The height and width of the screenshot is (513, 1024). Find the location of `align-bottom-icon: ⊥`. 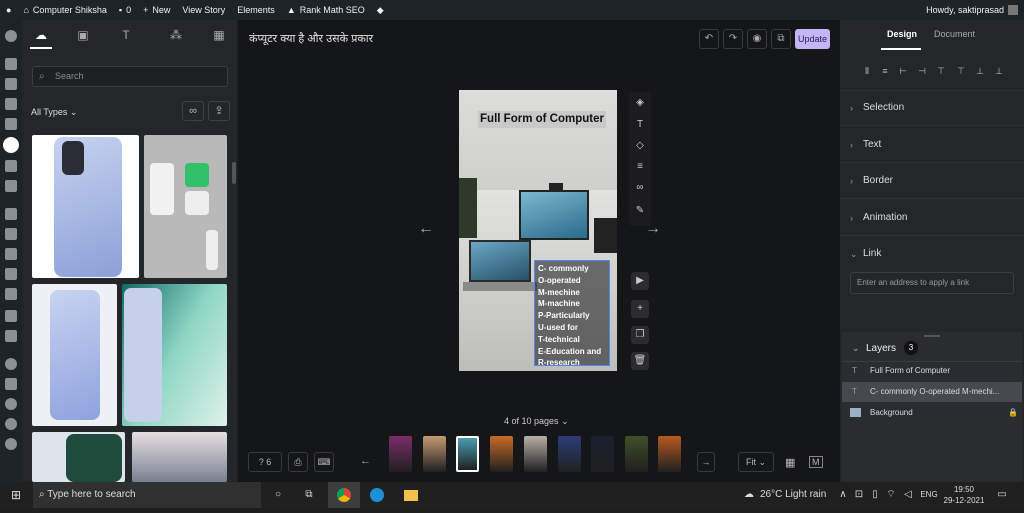

align-bottom-icon: ⊥ is located at coordinates (999, 71).